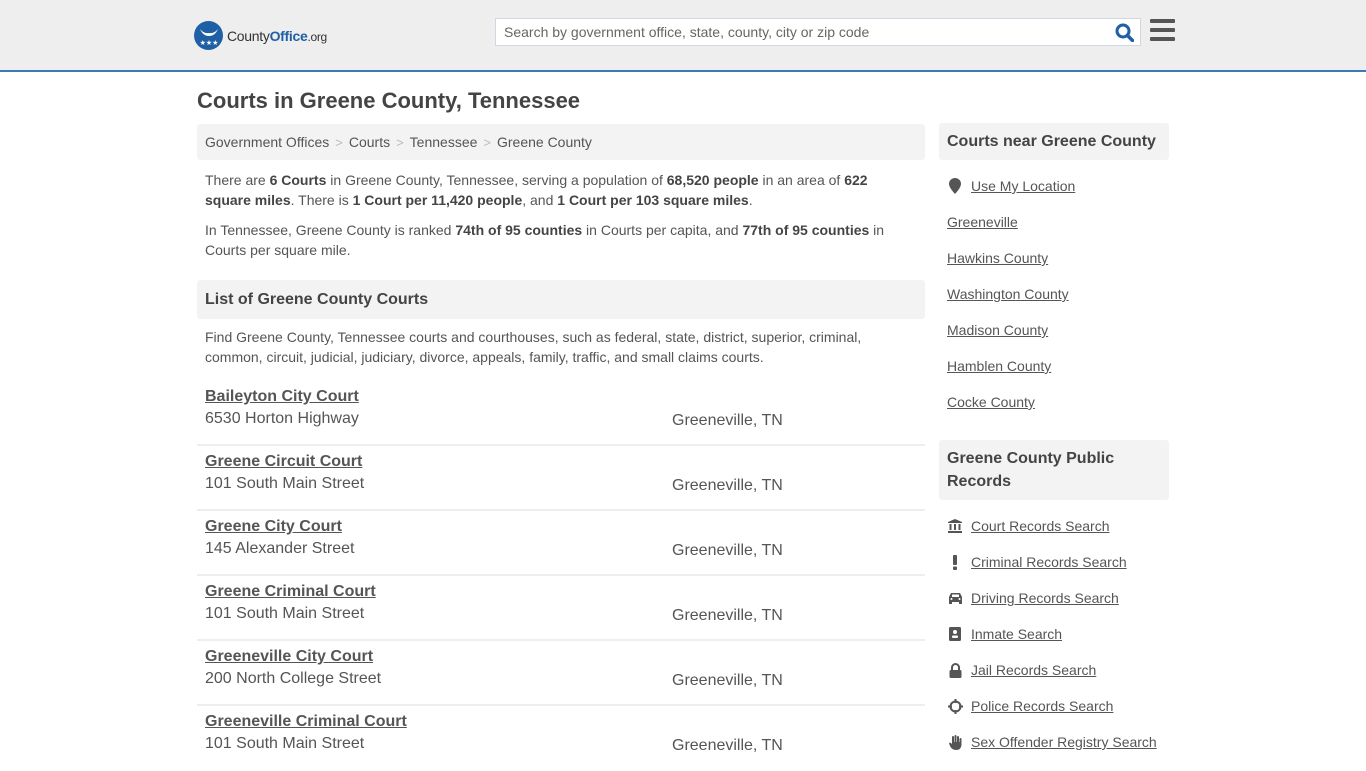  What do you see at coordinates (653, 200) in the screenshot?
I see `courts-per-area: 1 Court per 103 square miles` at bounding box center [653, 200].